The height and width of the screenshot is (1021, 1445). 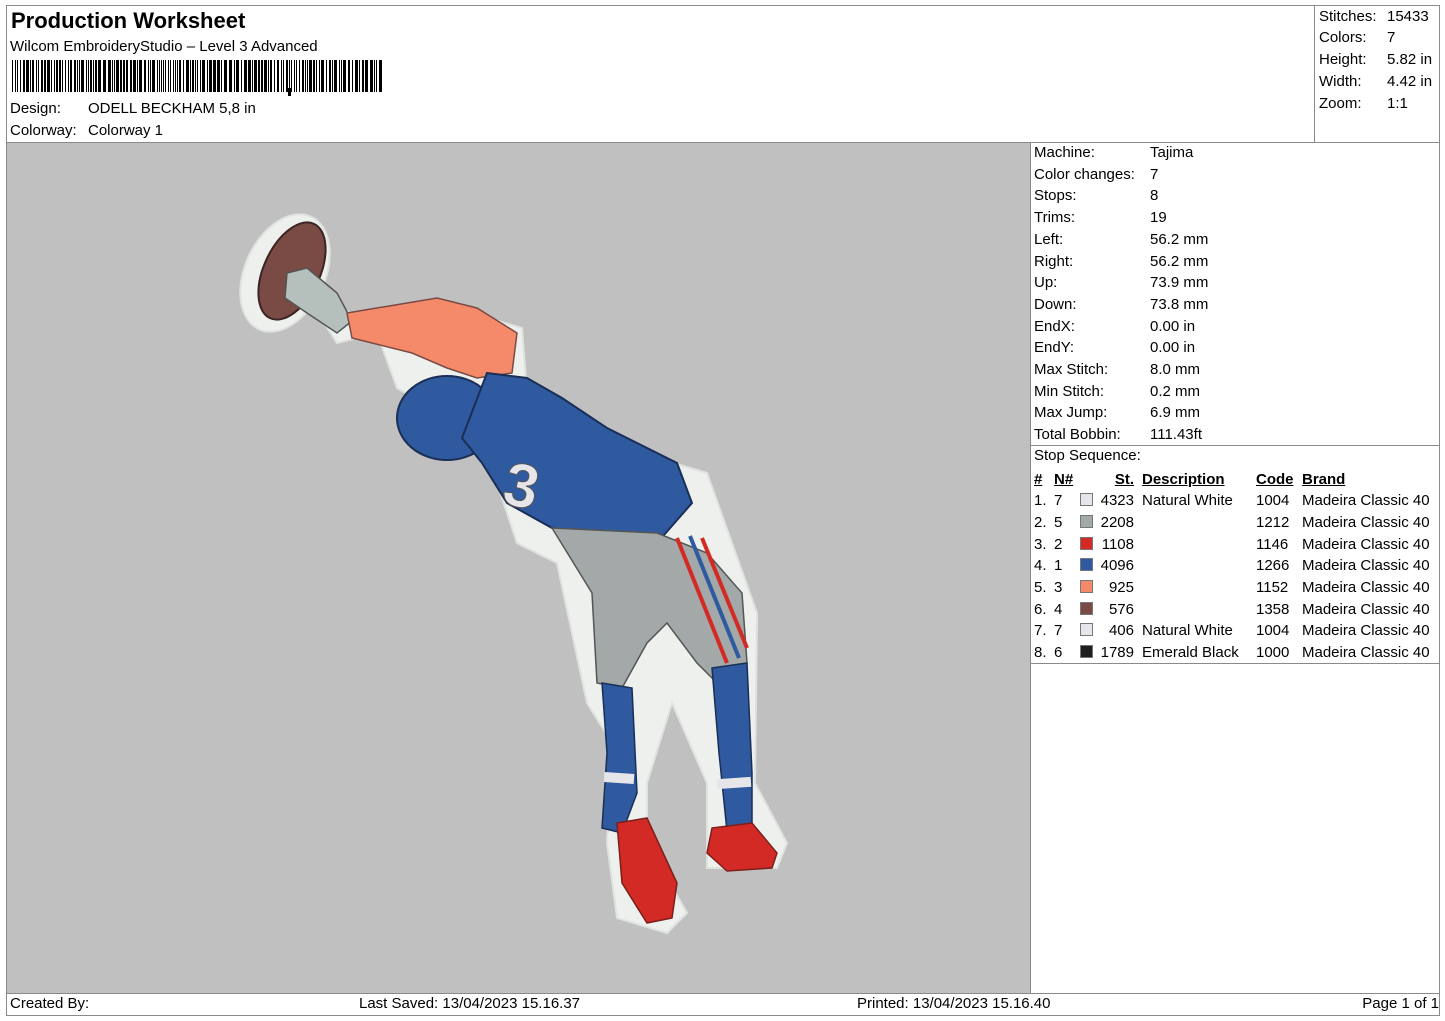 I want to click on col-code: Code, so click(x=1275, y=479).